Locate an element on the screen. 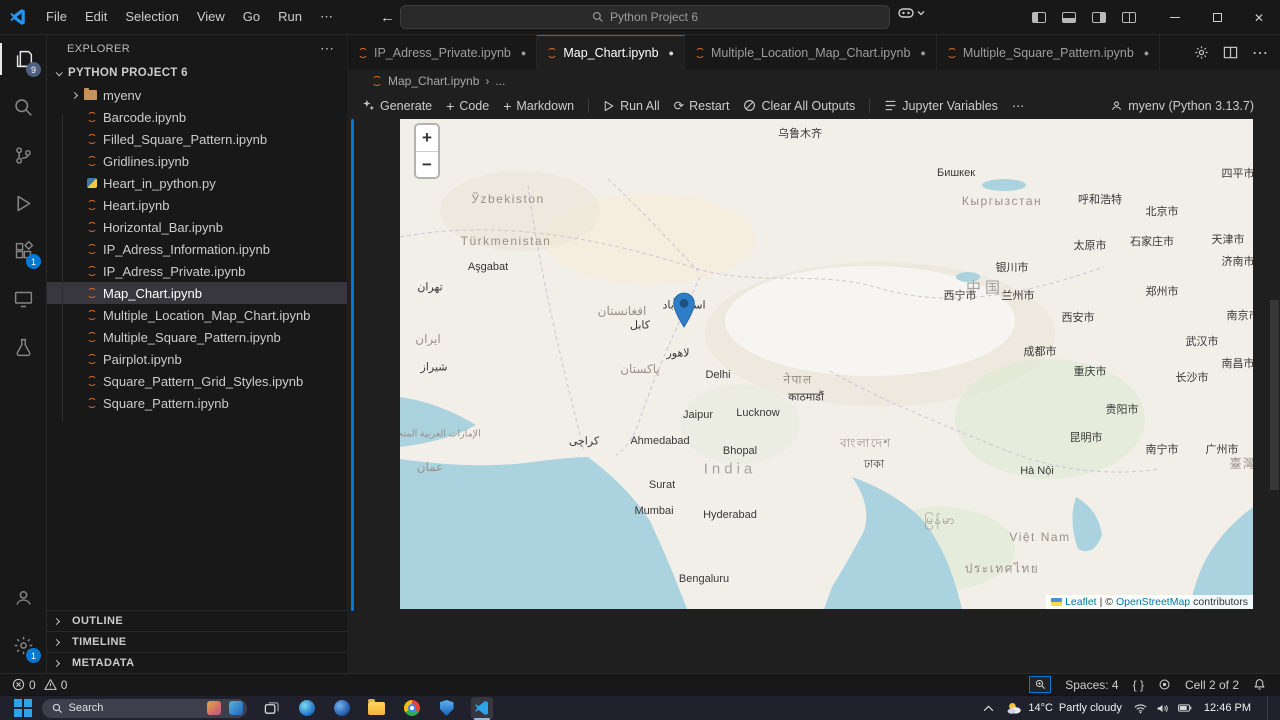  leaflet-link: Leaflet is located at coordinates (1081, 602).